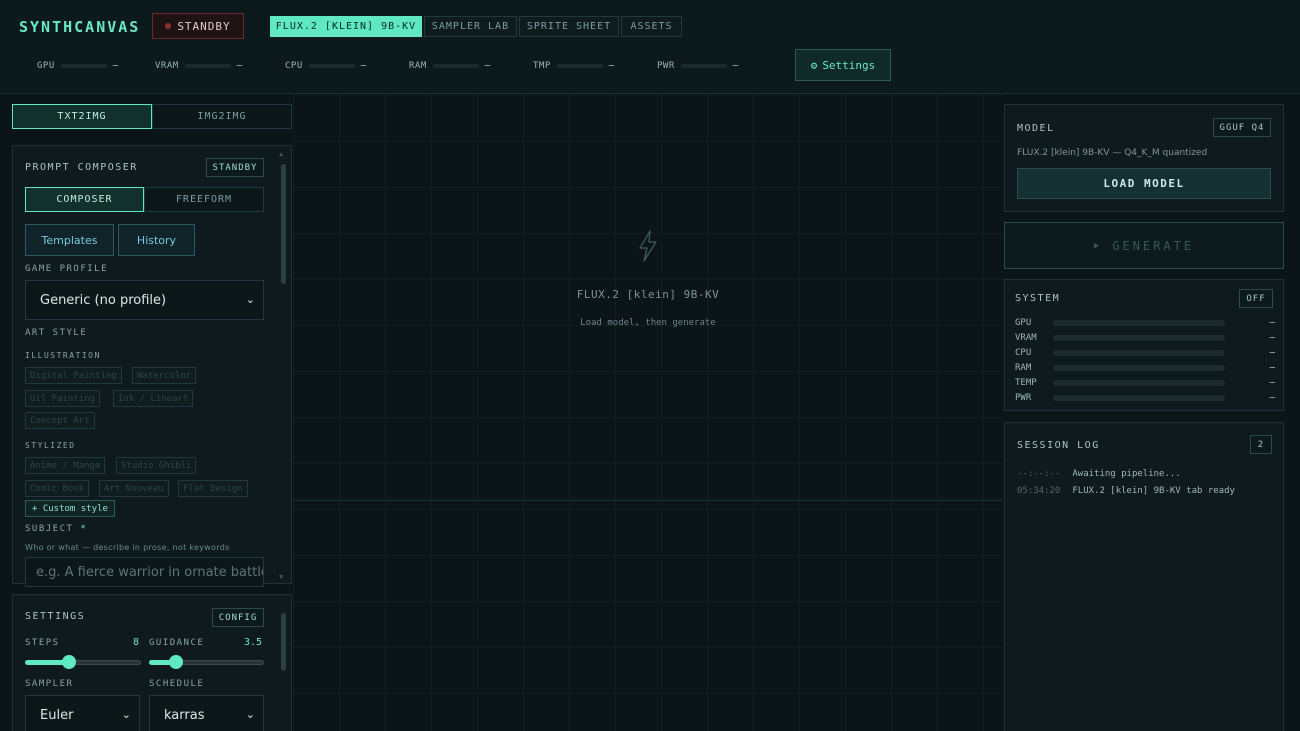 The image size is (1300, 731). Describe the element at coordinates (60, 420) in the screenshot. I see `style-chip: Concept Art` at that location.